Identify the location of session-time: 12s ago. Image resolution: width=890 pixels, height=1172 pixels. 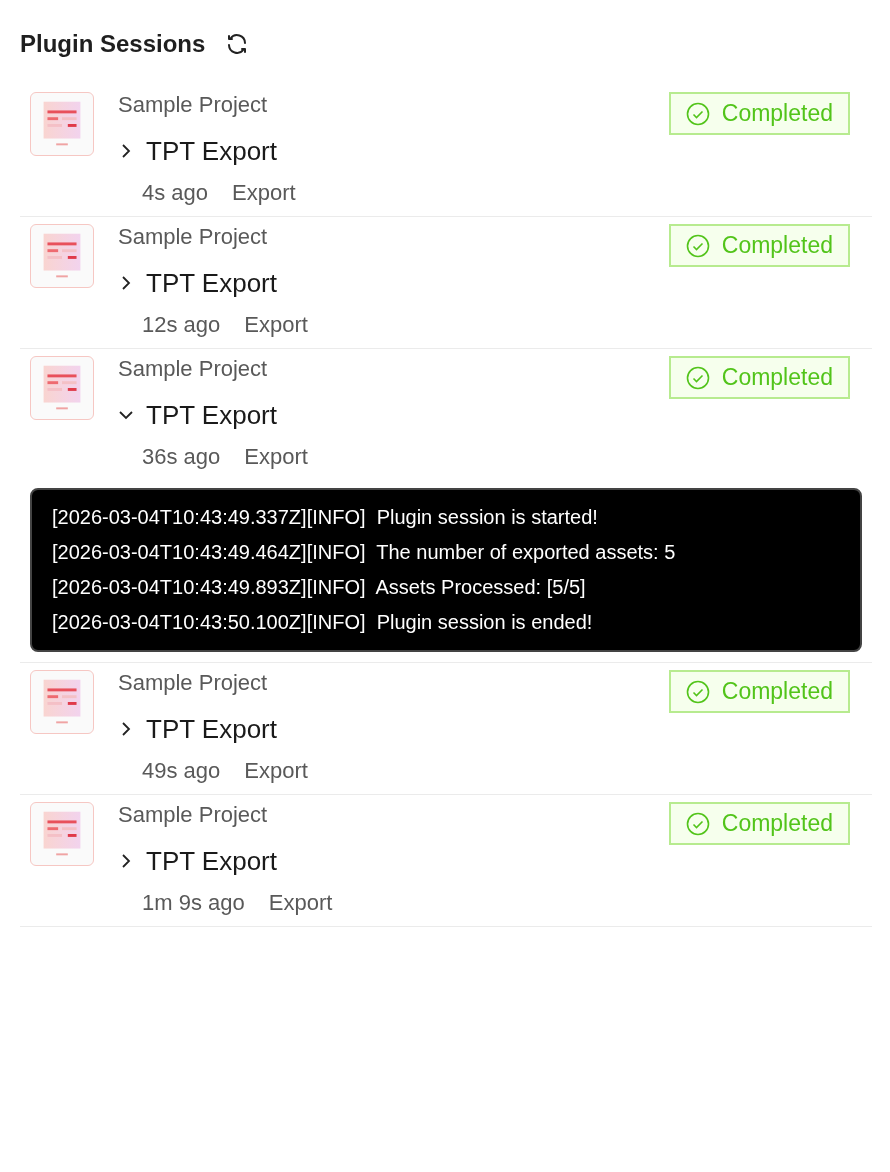
(181, 325).